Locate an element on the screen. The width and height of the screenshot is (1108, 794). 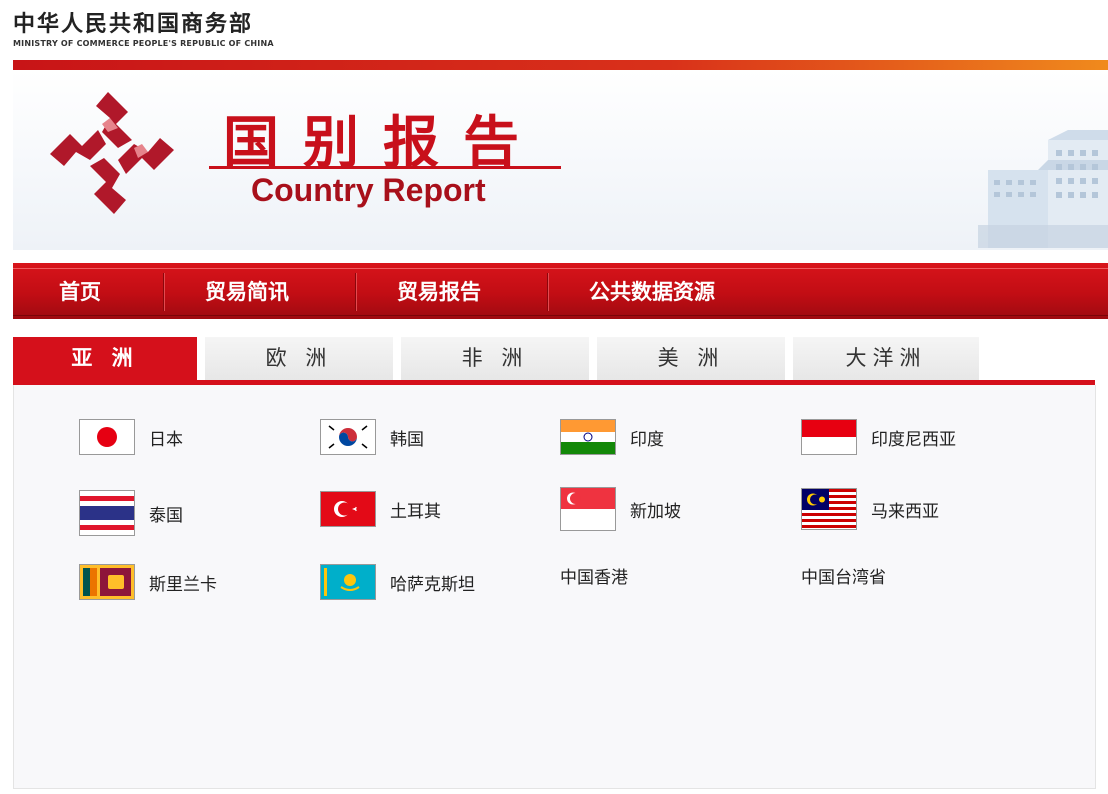
country-link-taiwan: 中国台湾省 is located at coordinates (843, 575).